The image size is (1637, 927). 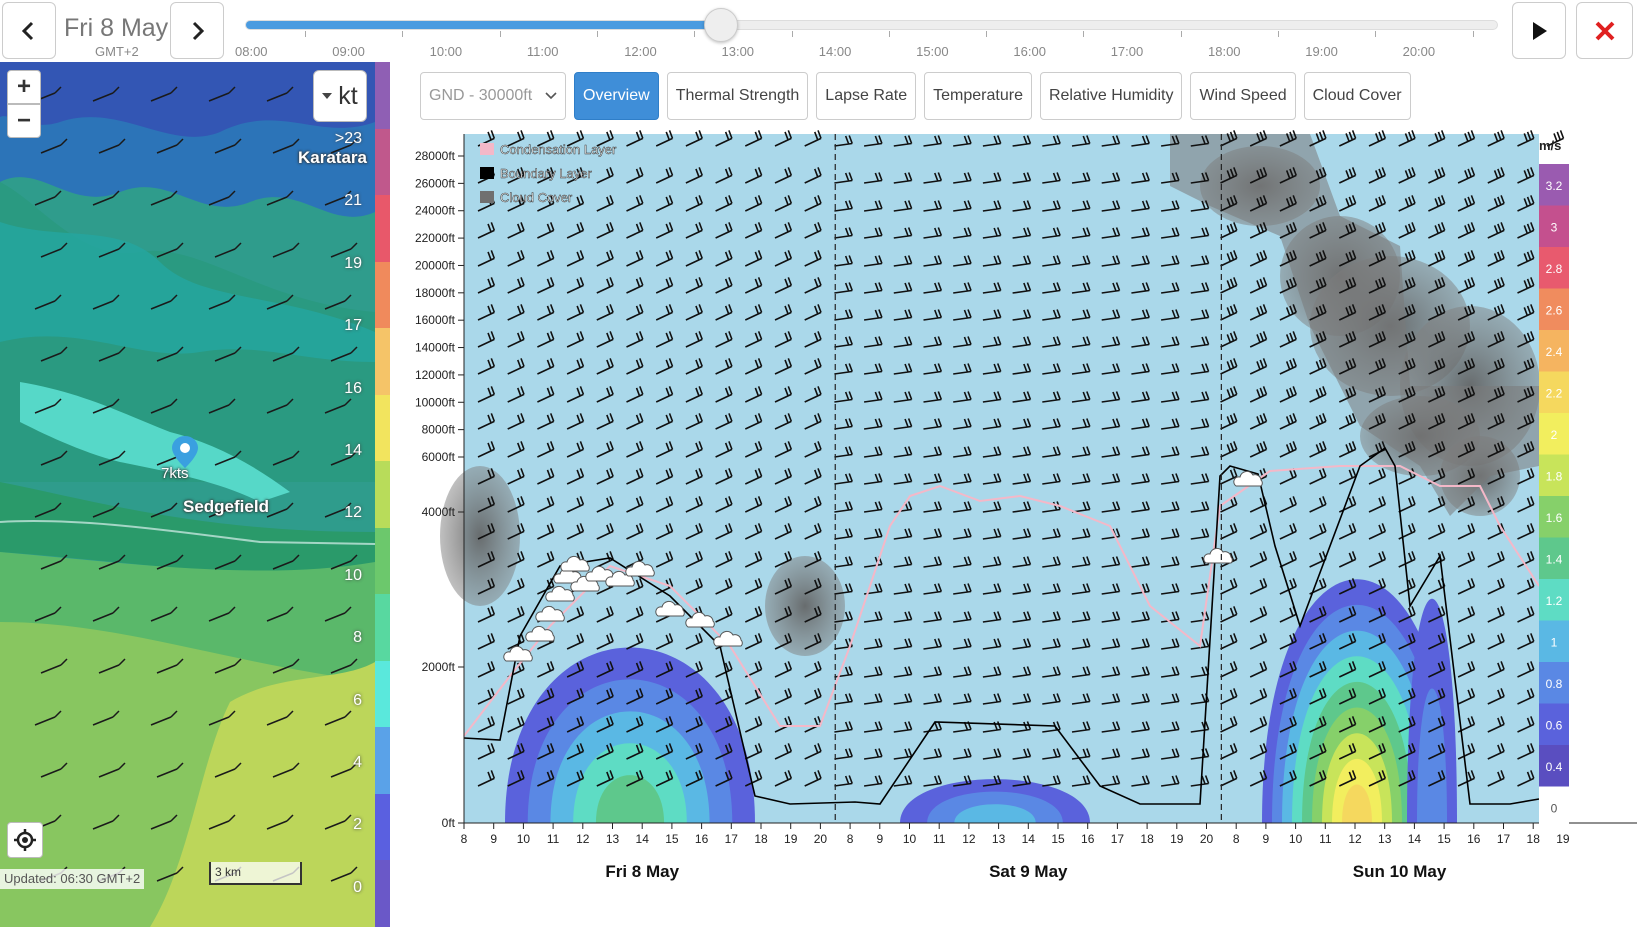 What do you see at coordinates (1243, 96) in the screenshot?
I see `tab-wind-speed: Wind Speed` at bounding box center [1243, 96].